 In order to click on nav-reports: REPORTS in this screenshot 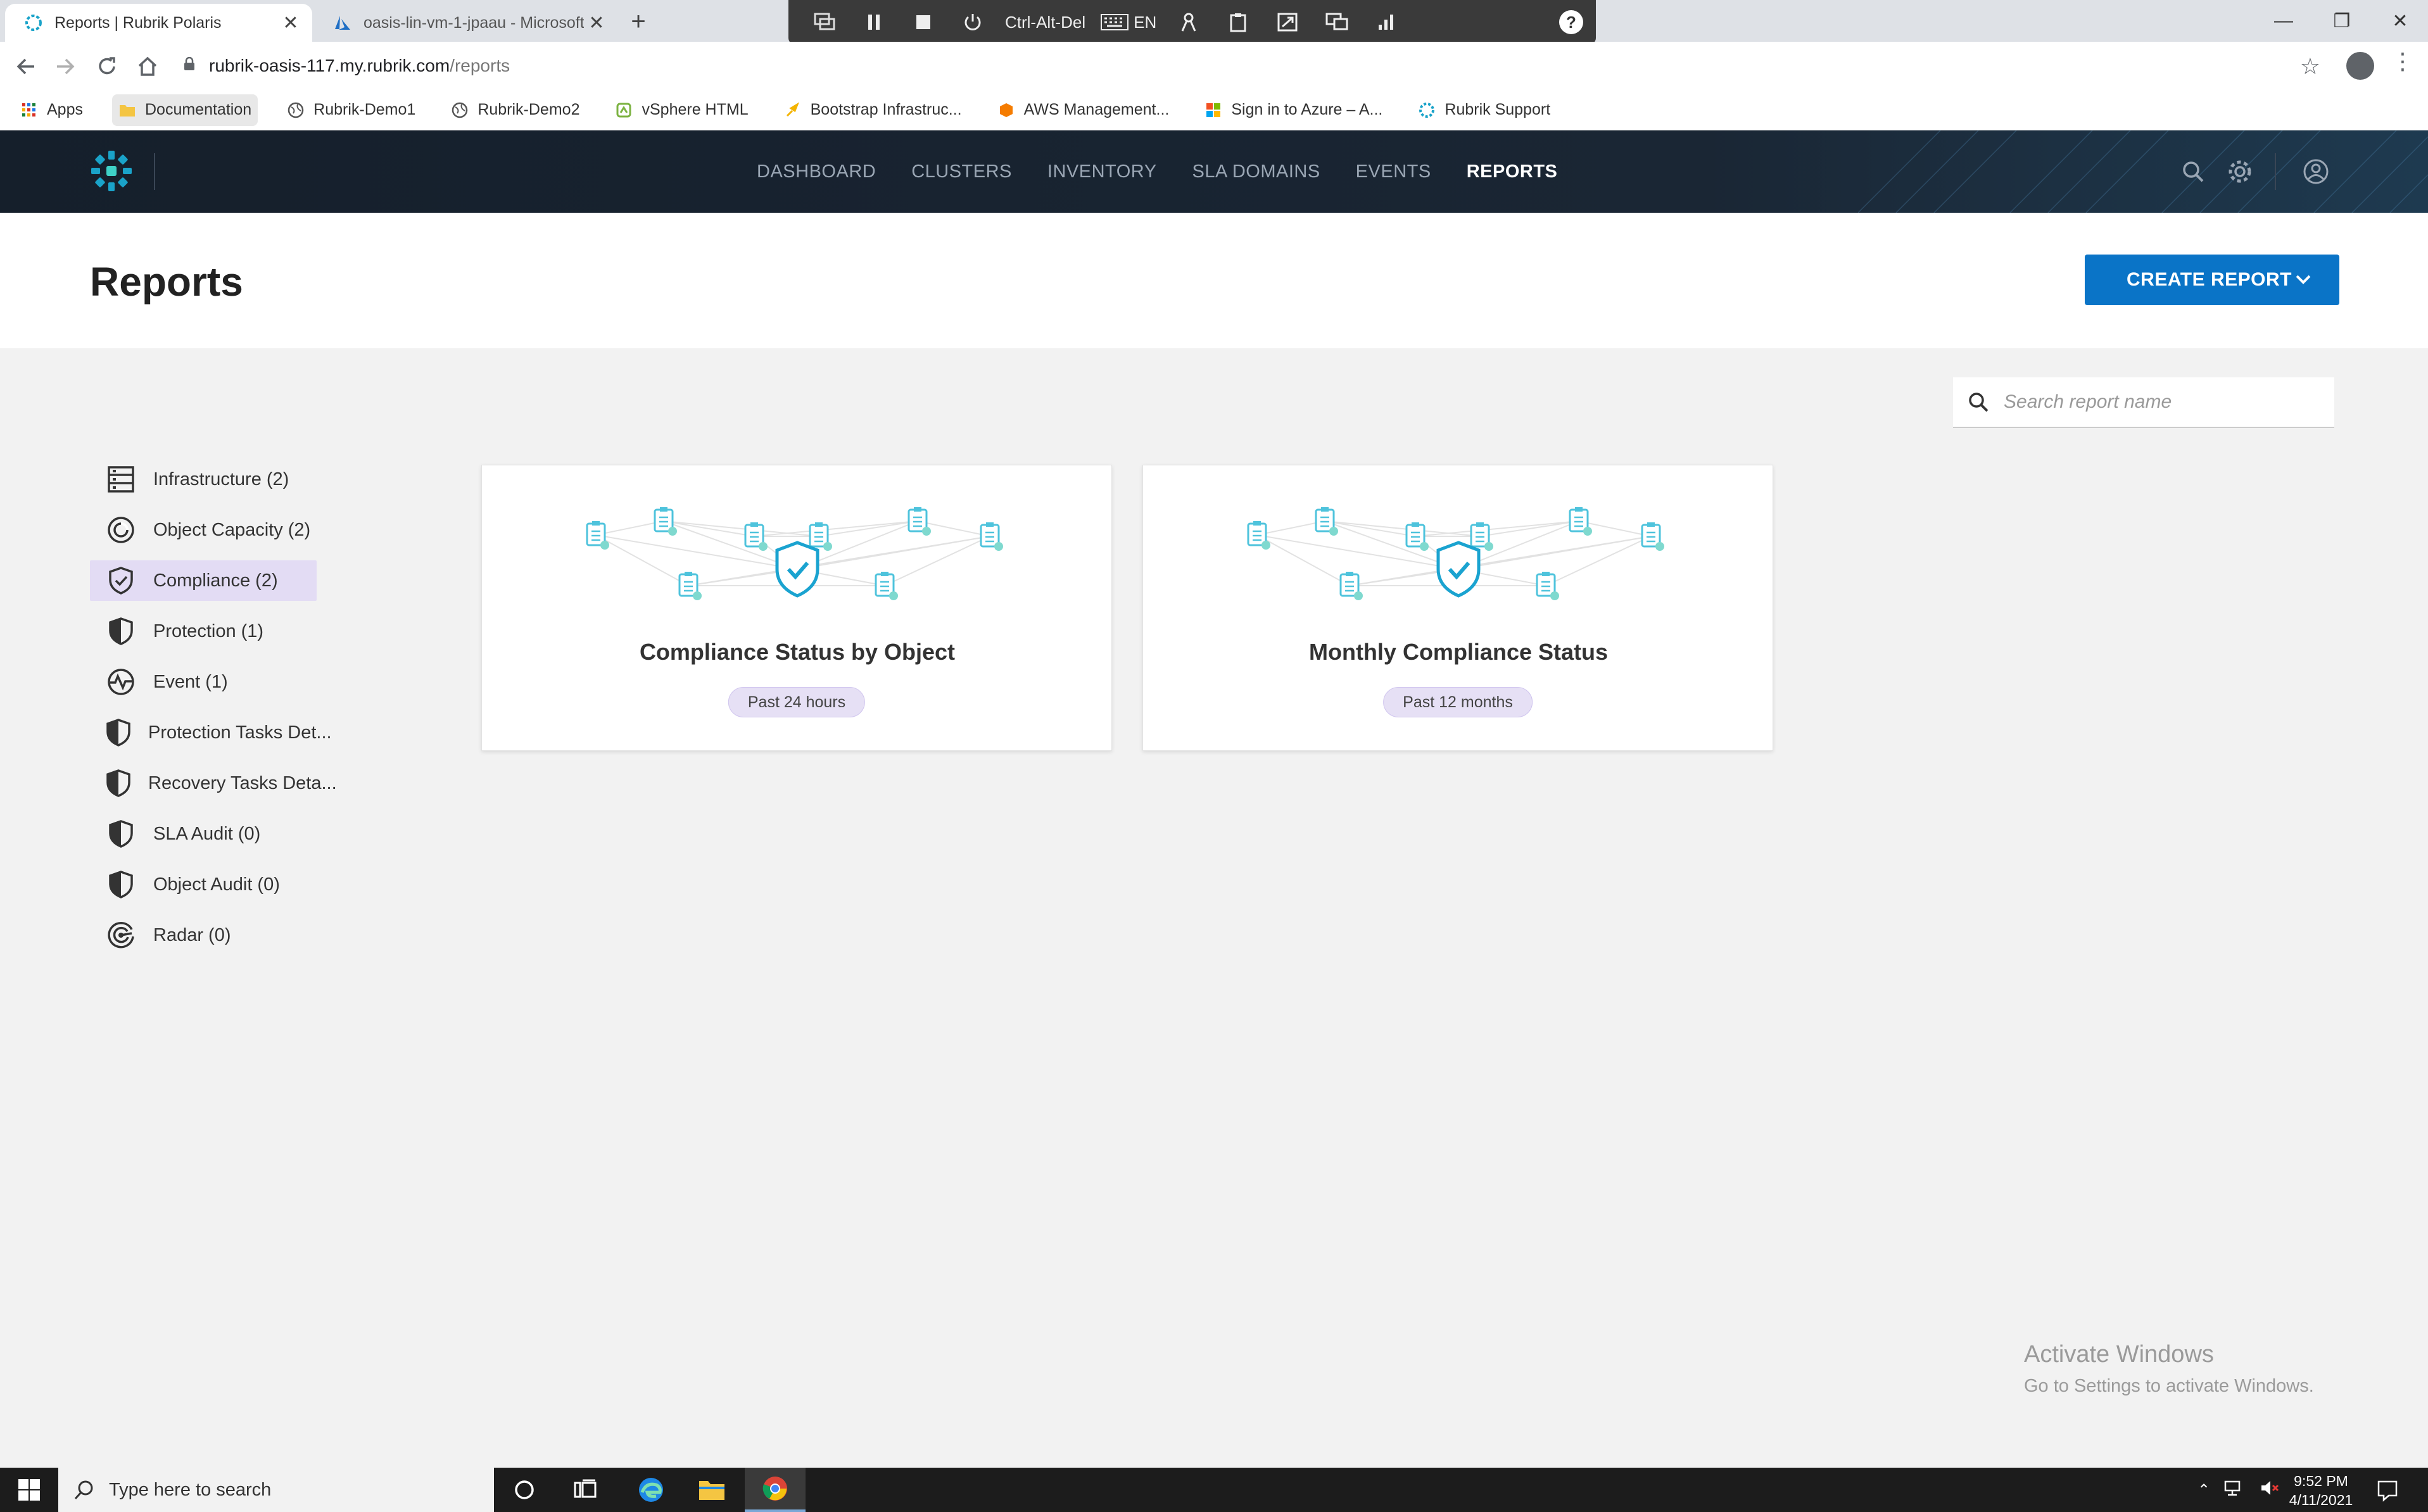, I will do `click(1512, 171)`.